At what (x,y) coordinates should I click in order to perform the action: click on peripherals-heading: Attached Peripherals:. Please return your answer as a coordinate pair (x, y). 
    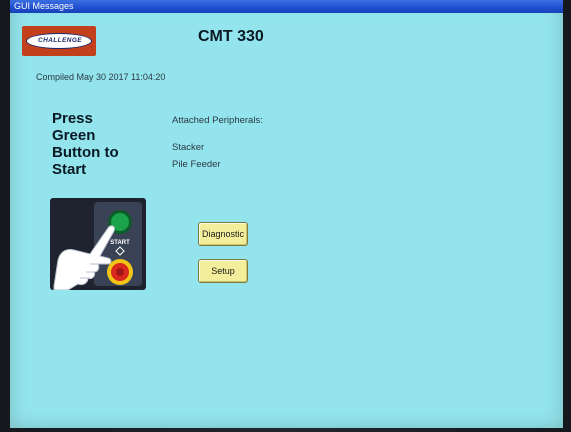
    Looking at the image, I should click on (217, 120).